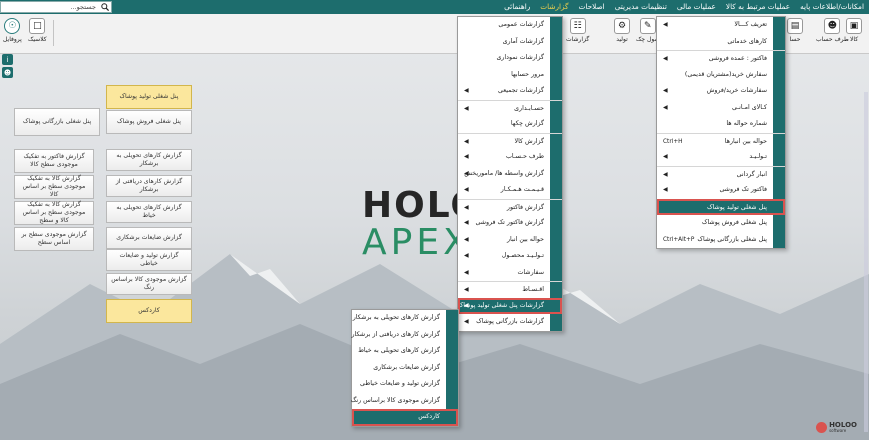 This screenshot has width=869, height=440. Describe the element at coordinates (405, 417) in the screenshot. I see `garment-submenu-item-6: کاردکس` at that location.